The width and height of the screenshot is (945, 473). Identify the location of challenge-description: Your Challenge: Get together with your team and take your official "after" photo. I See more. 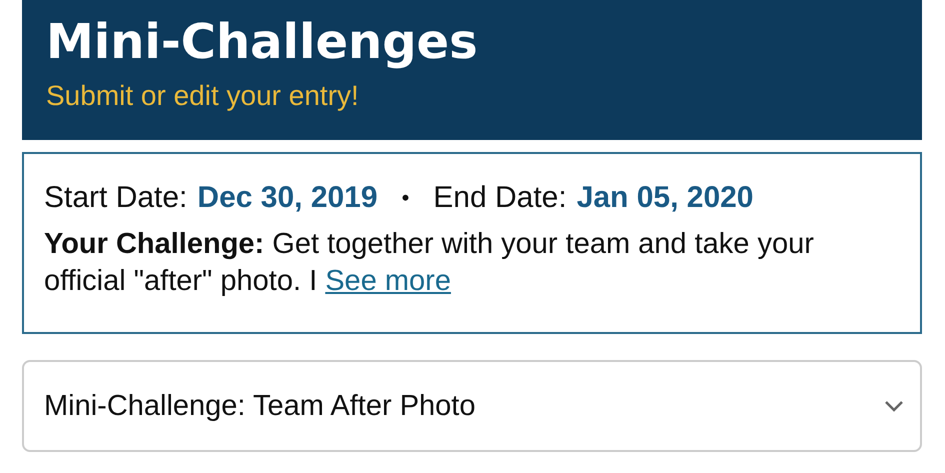
(429, 263).